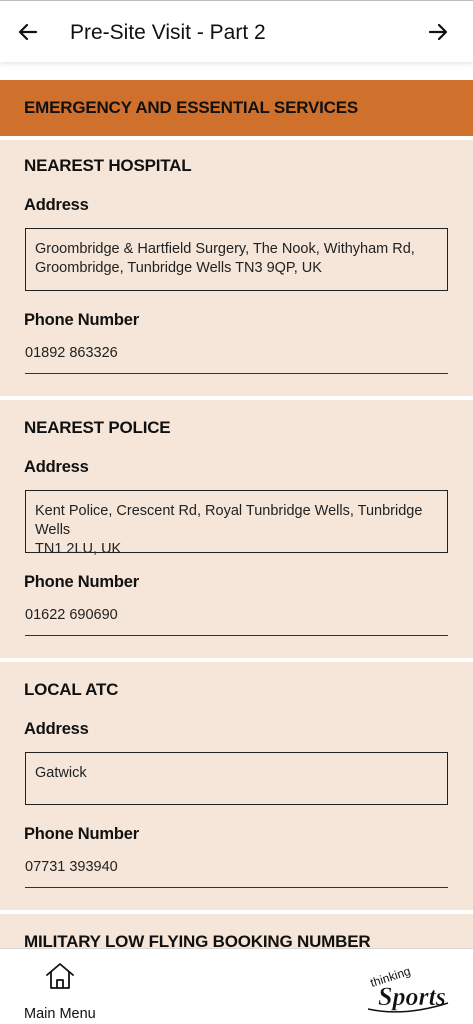 This screenshot has height=1024, width=473. I want to click on forward-button, so click(438, 32).